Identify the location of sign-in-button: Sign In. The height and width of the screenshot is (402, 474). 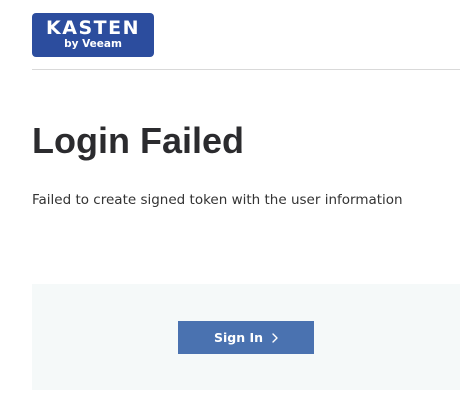
(246, 337).